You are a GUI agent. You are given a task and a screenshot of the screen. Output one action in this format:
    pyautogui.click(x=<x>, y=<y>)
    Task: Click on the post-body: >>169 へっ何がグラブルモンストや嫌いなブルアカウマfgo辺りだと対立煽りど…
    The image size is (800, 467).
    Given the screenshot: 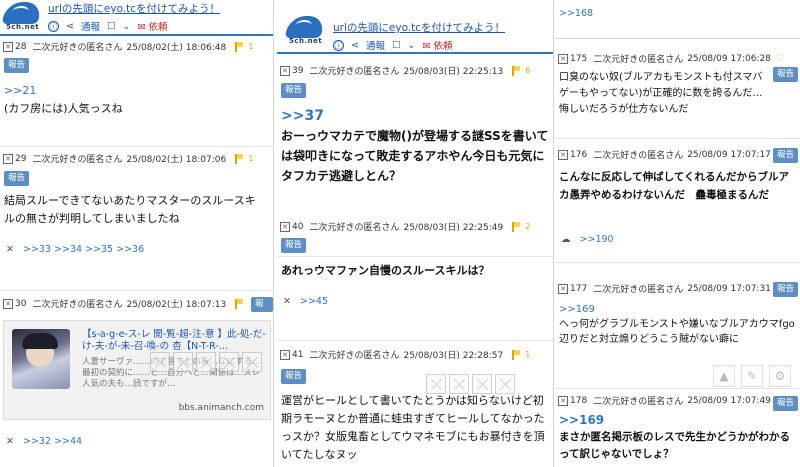 What is the action you would take?
    pyautogui.click(x=677, y=324)
    